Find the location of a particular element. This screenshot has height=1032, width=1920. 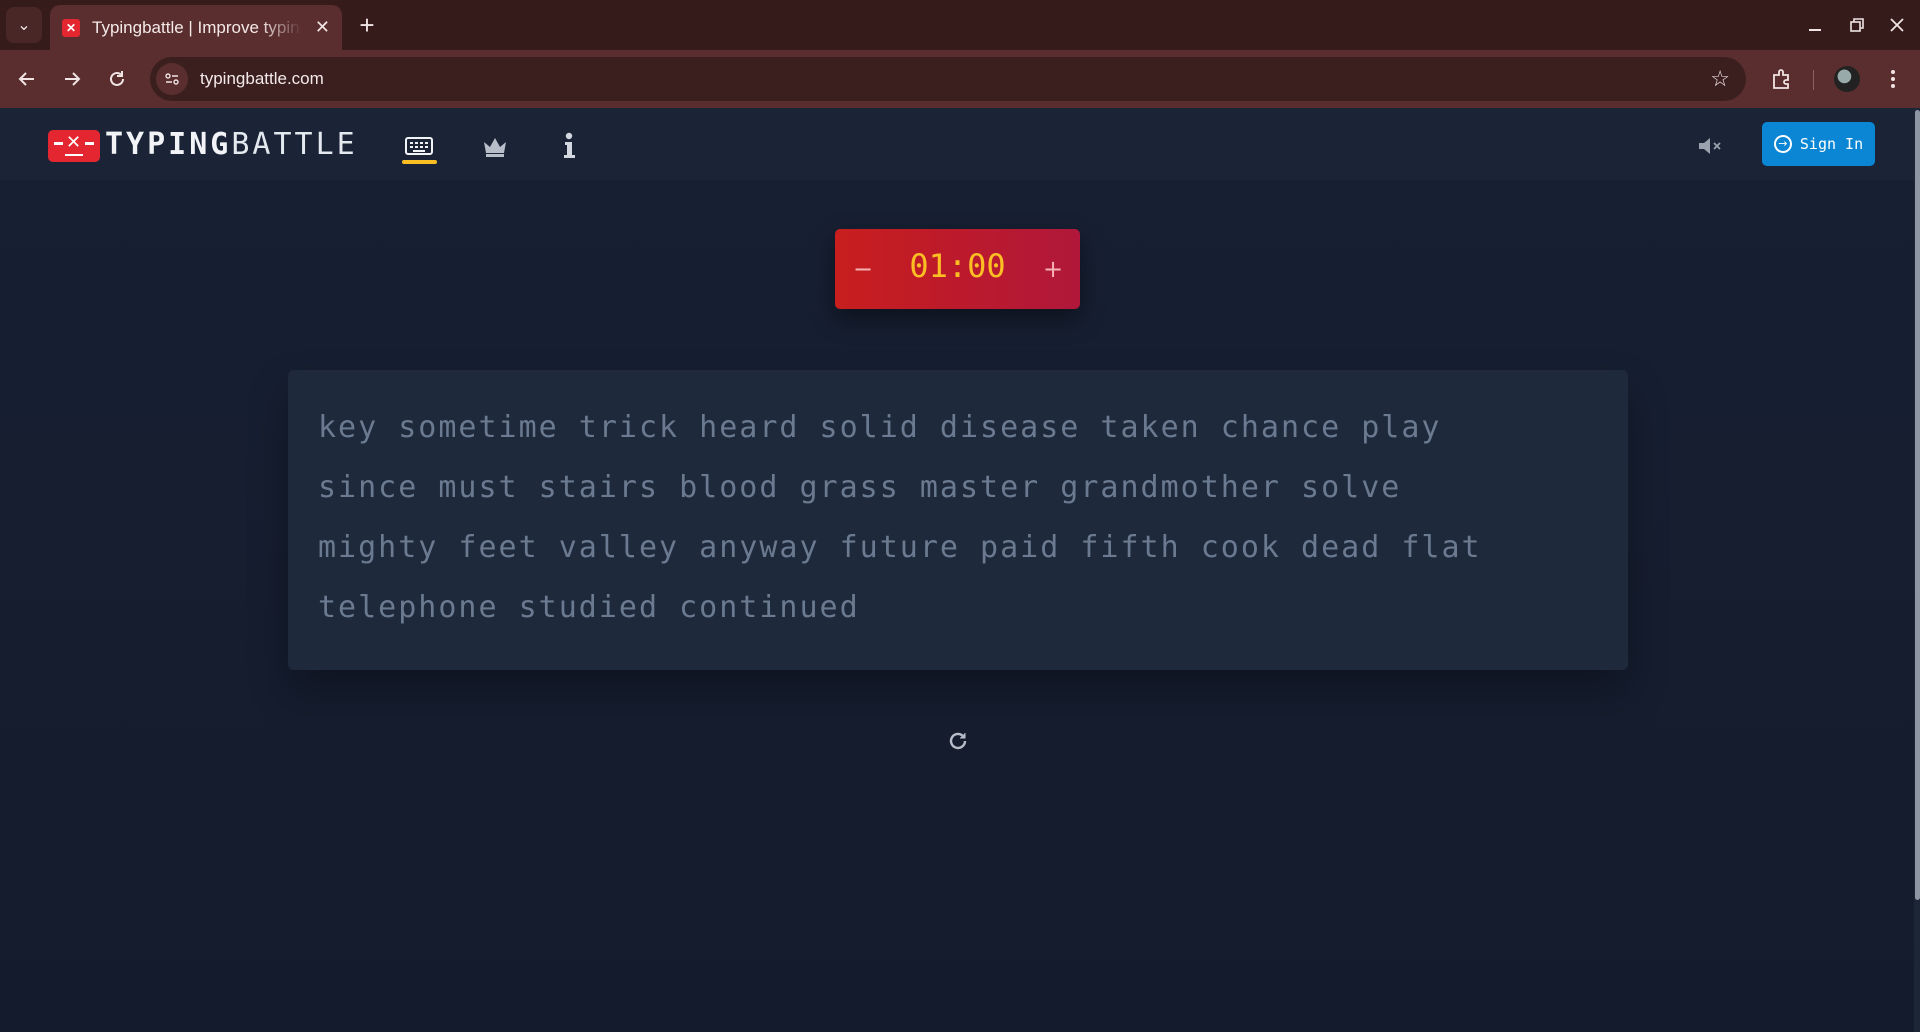

word-line: telephone studied continued is located at coordinates (589, 607).